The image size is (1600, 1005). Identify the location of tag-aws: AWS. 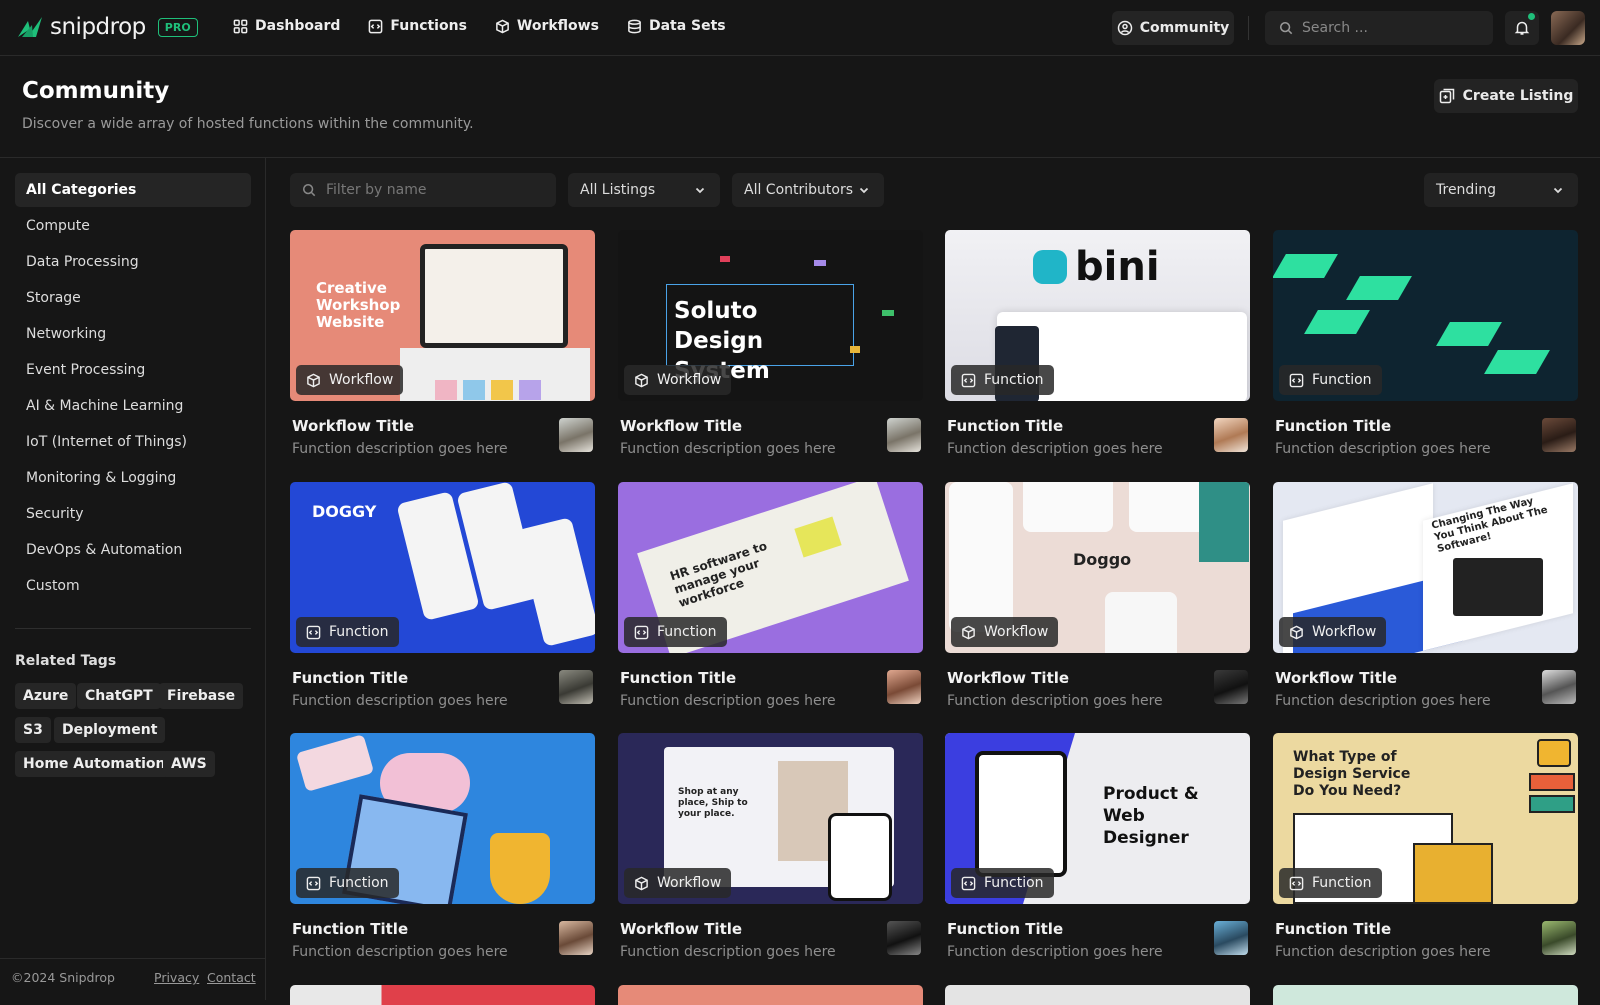
(189, 764).